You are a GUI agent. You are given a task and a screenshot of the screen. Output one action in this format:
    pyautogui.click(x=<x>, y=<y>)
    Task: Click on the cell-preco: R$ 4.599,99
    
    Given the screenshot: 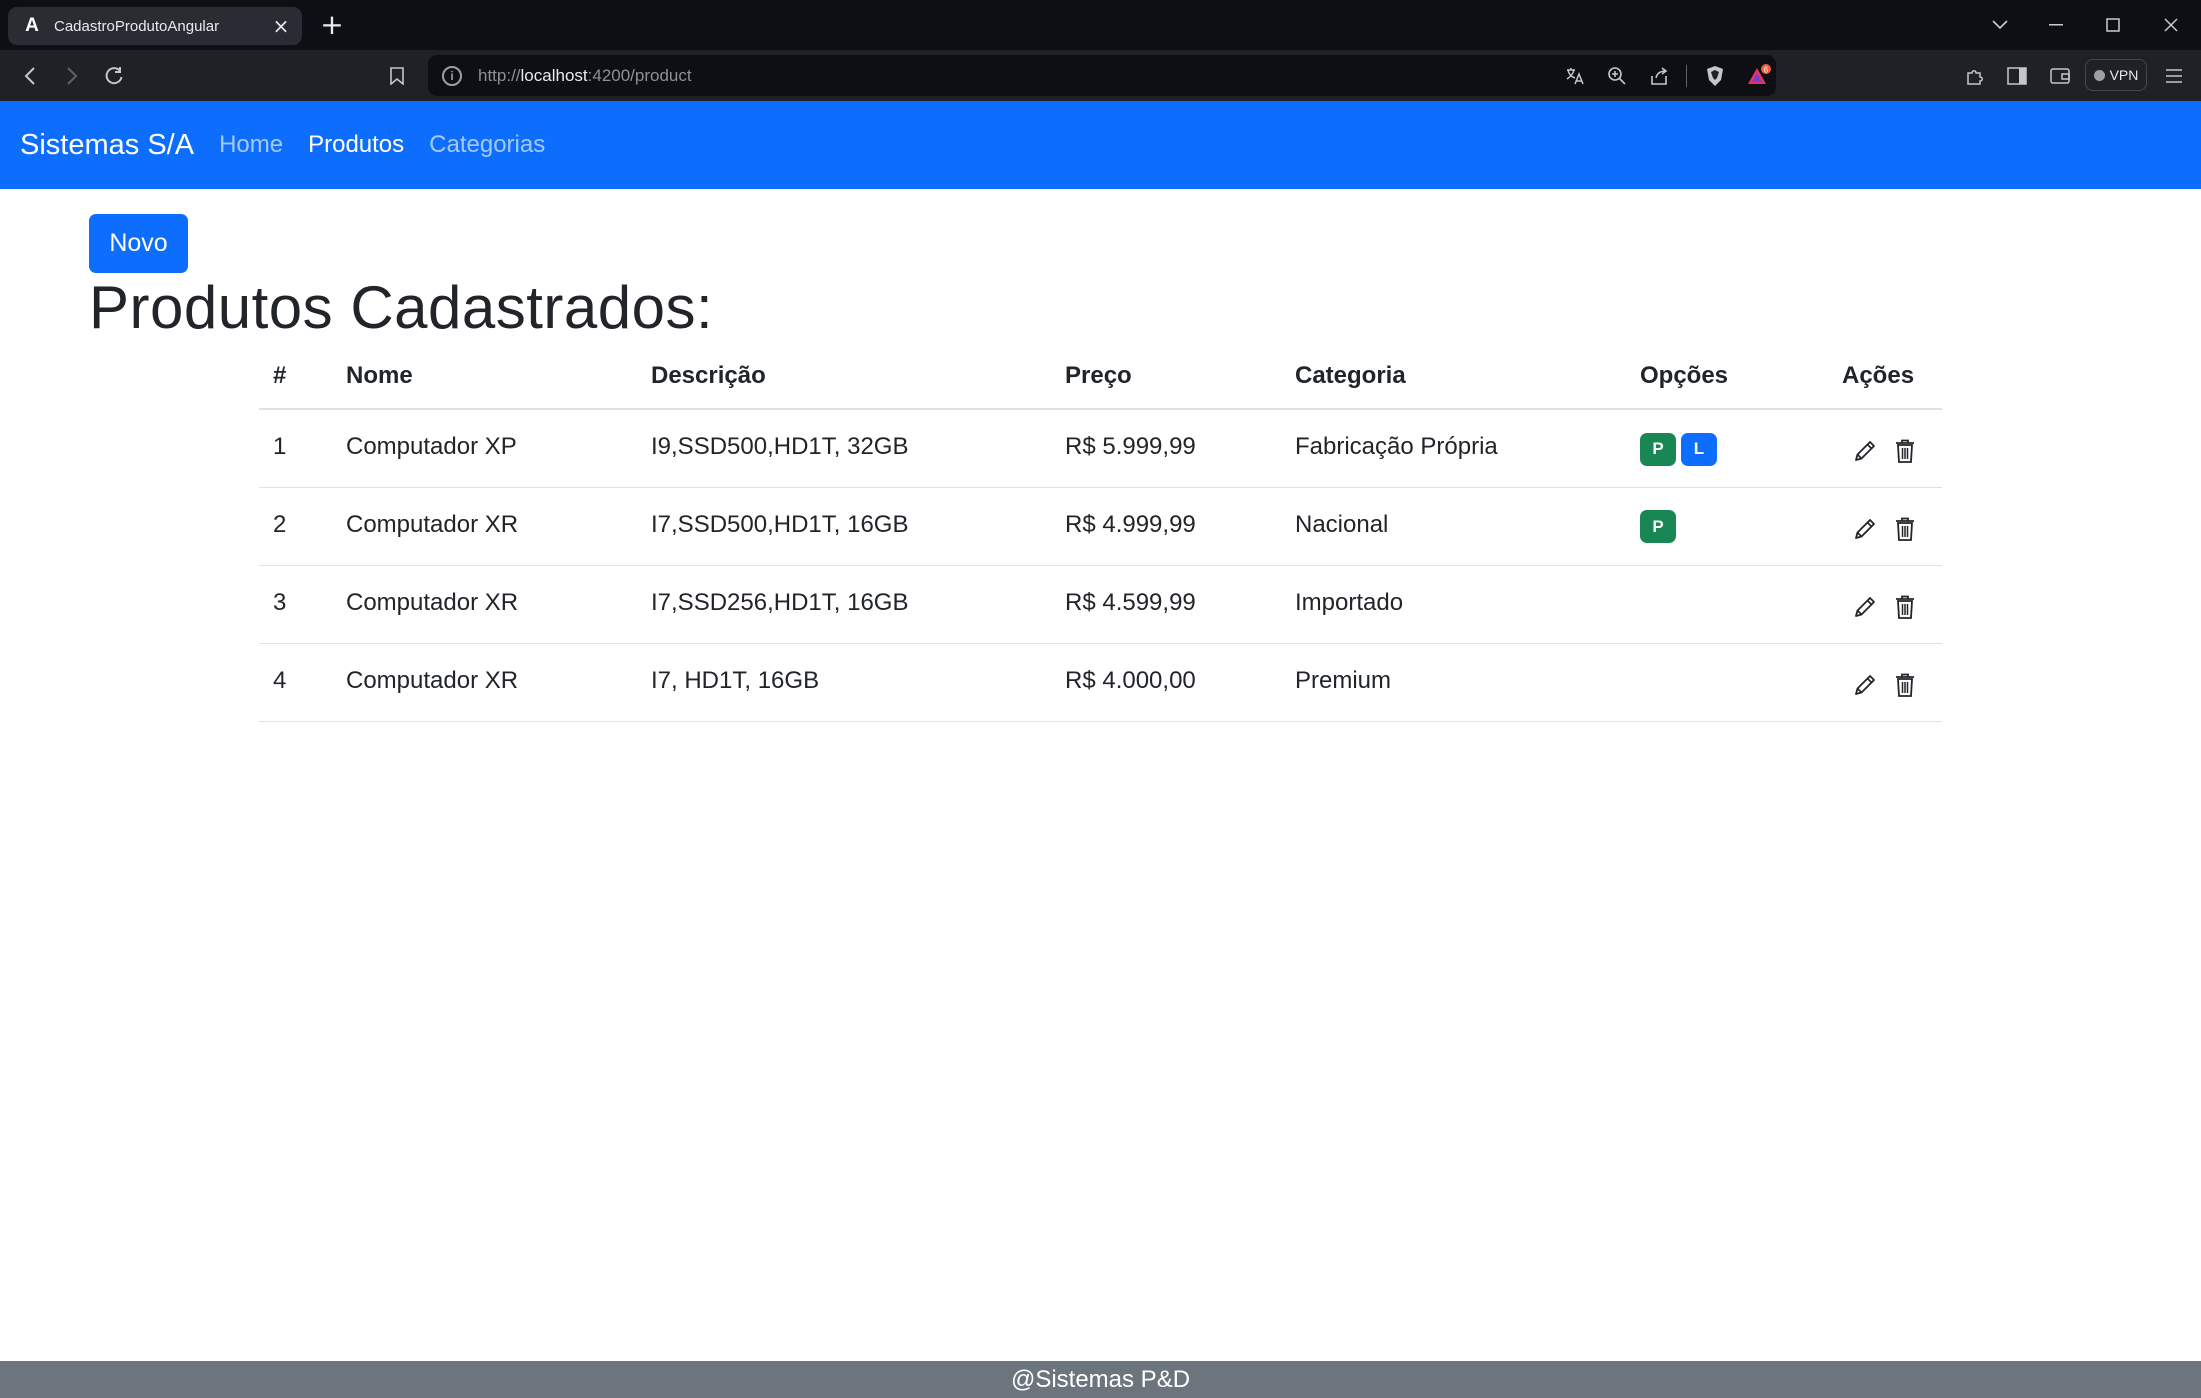 What is the action you would take?
    pyautogui.click(x=1166, y=604)
    